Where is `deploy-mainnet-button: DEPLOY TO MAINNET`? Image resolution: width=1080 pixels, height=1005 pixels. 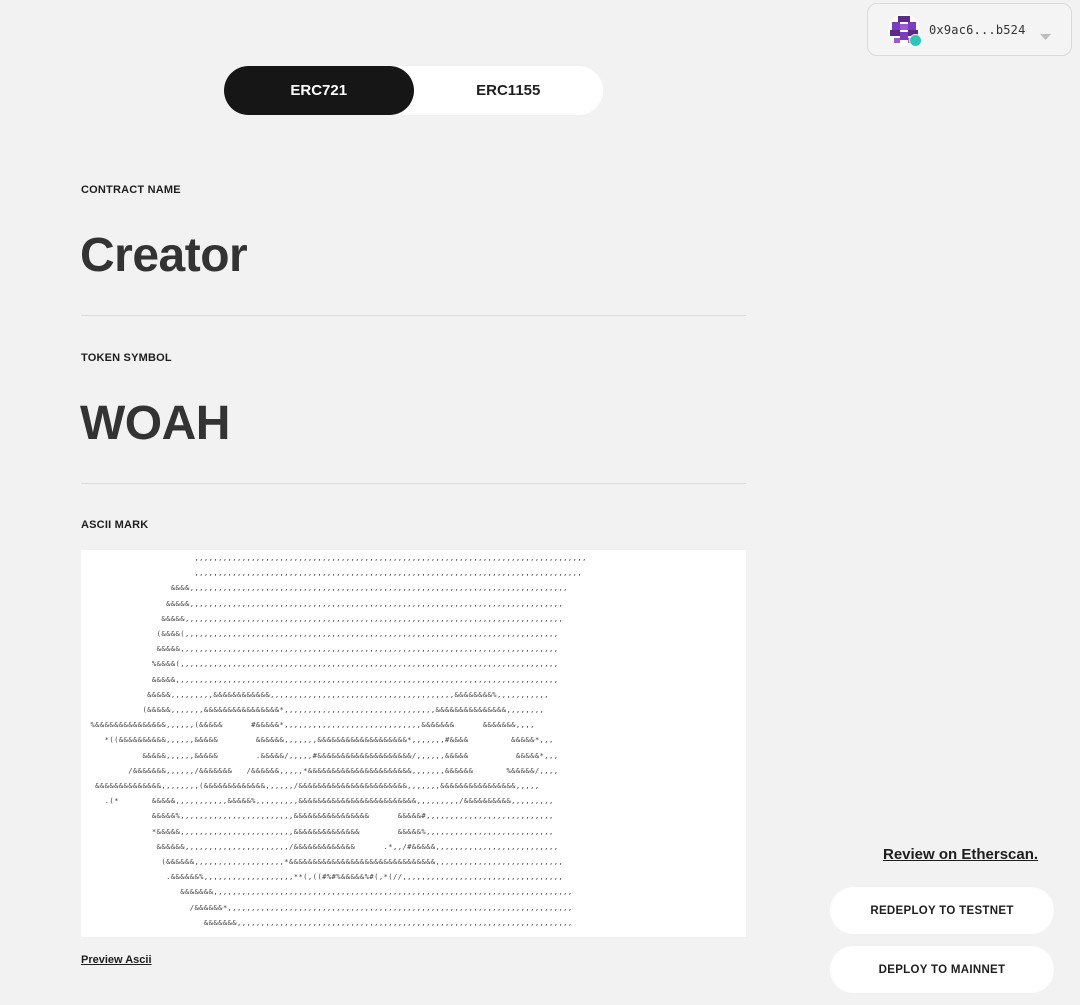
deploy-mainnet-button: DEPLOY TO MAINNET is located at coordinates (942, 969).